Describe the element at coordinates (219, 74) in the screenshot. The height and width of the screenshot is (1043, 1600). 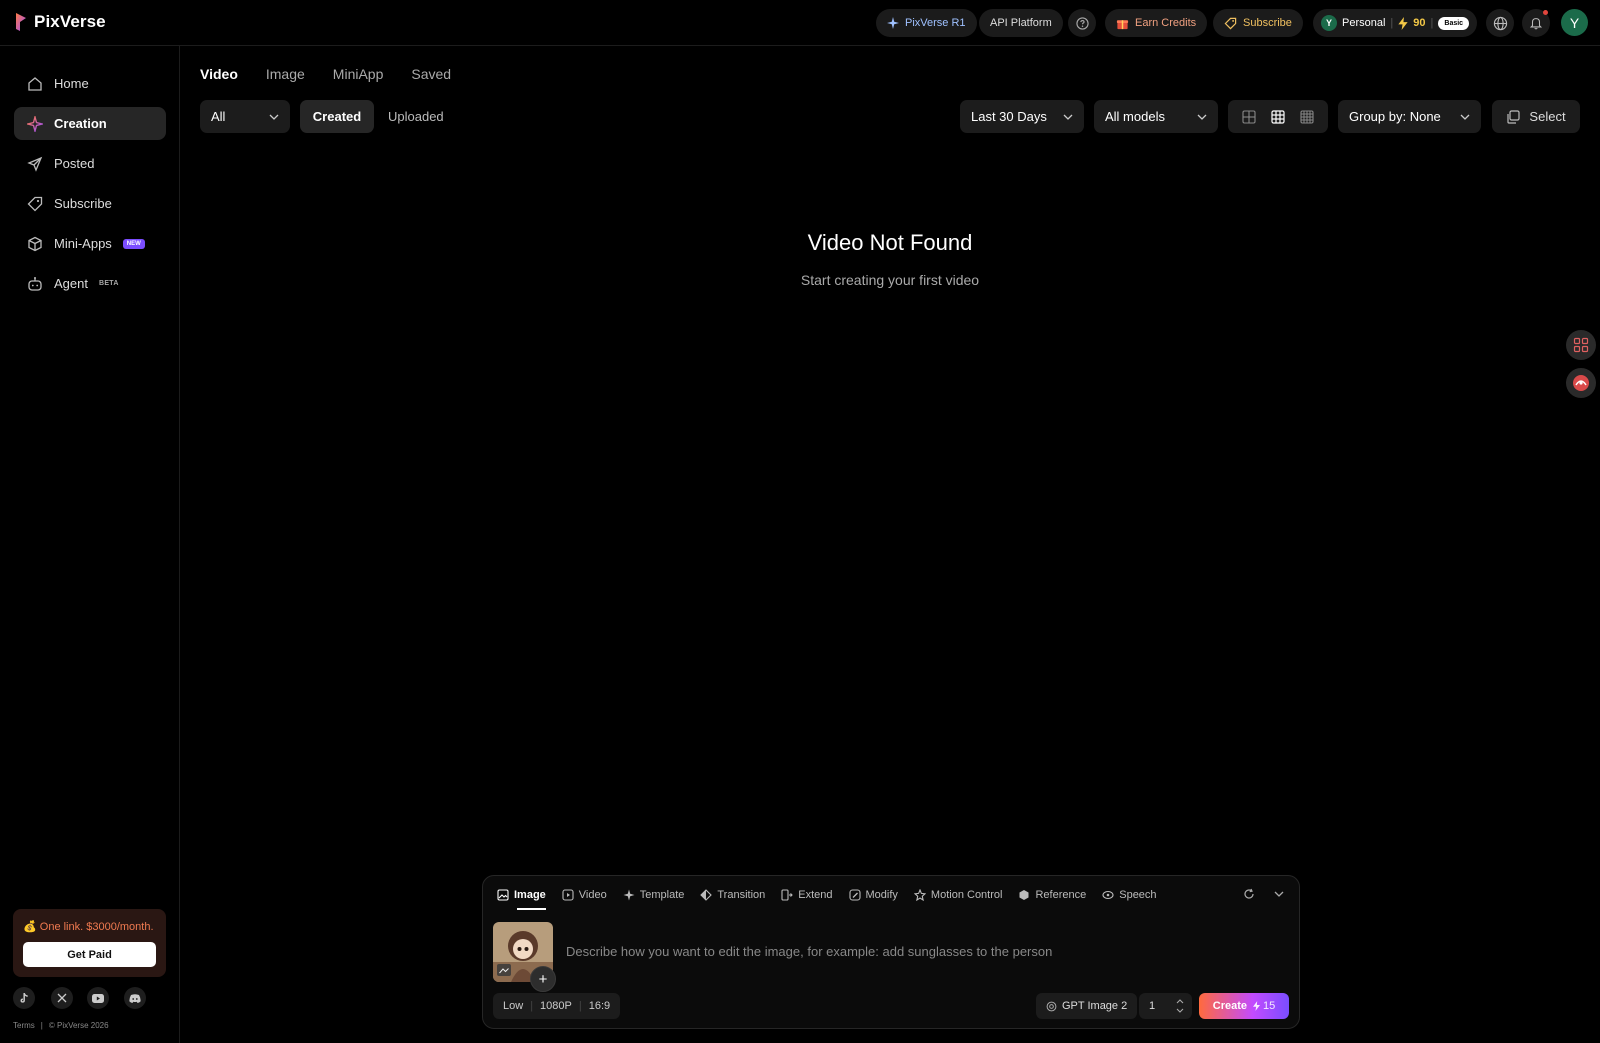
I see `tab-video: Video` at that location.